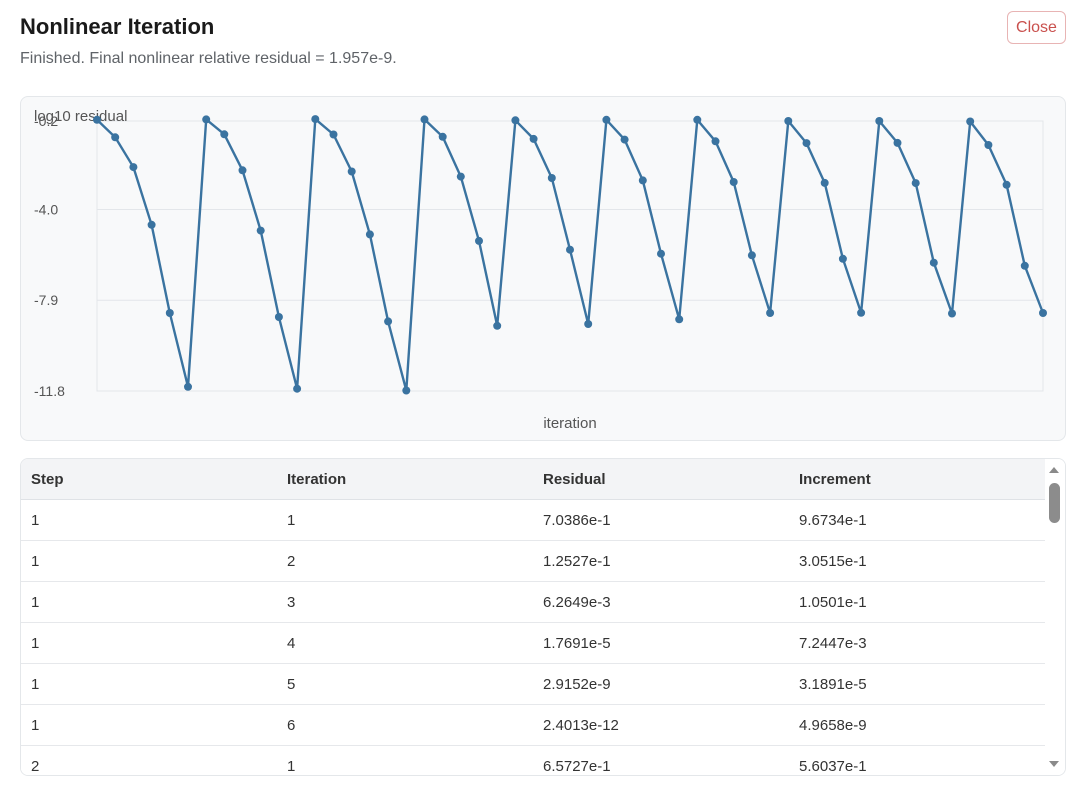 This screenshot has height=790, width=1080. Describe the element at coordinates (1054, 503) in the screenshot. I see `scroll-thumb` at that location.